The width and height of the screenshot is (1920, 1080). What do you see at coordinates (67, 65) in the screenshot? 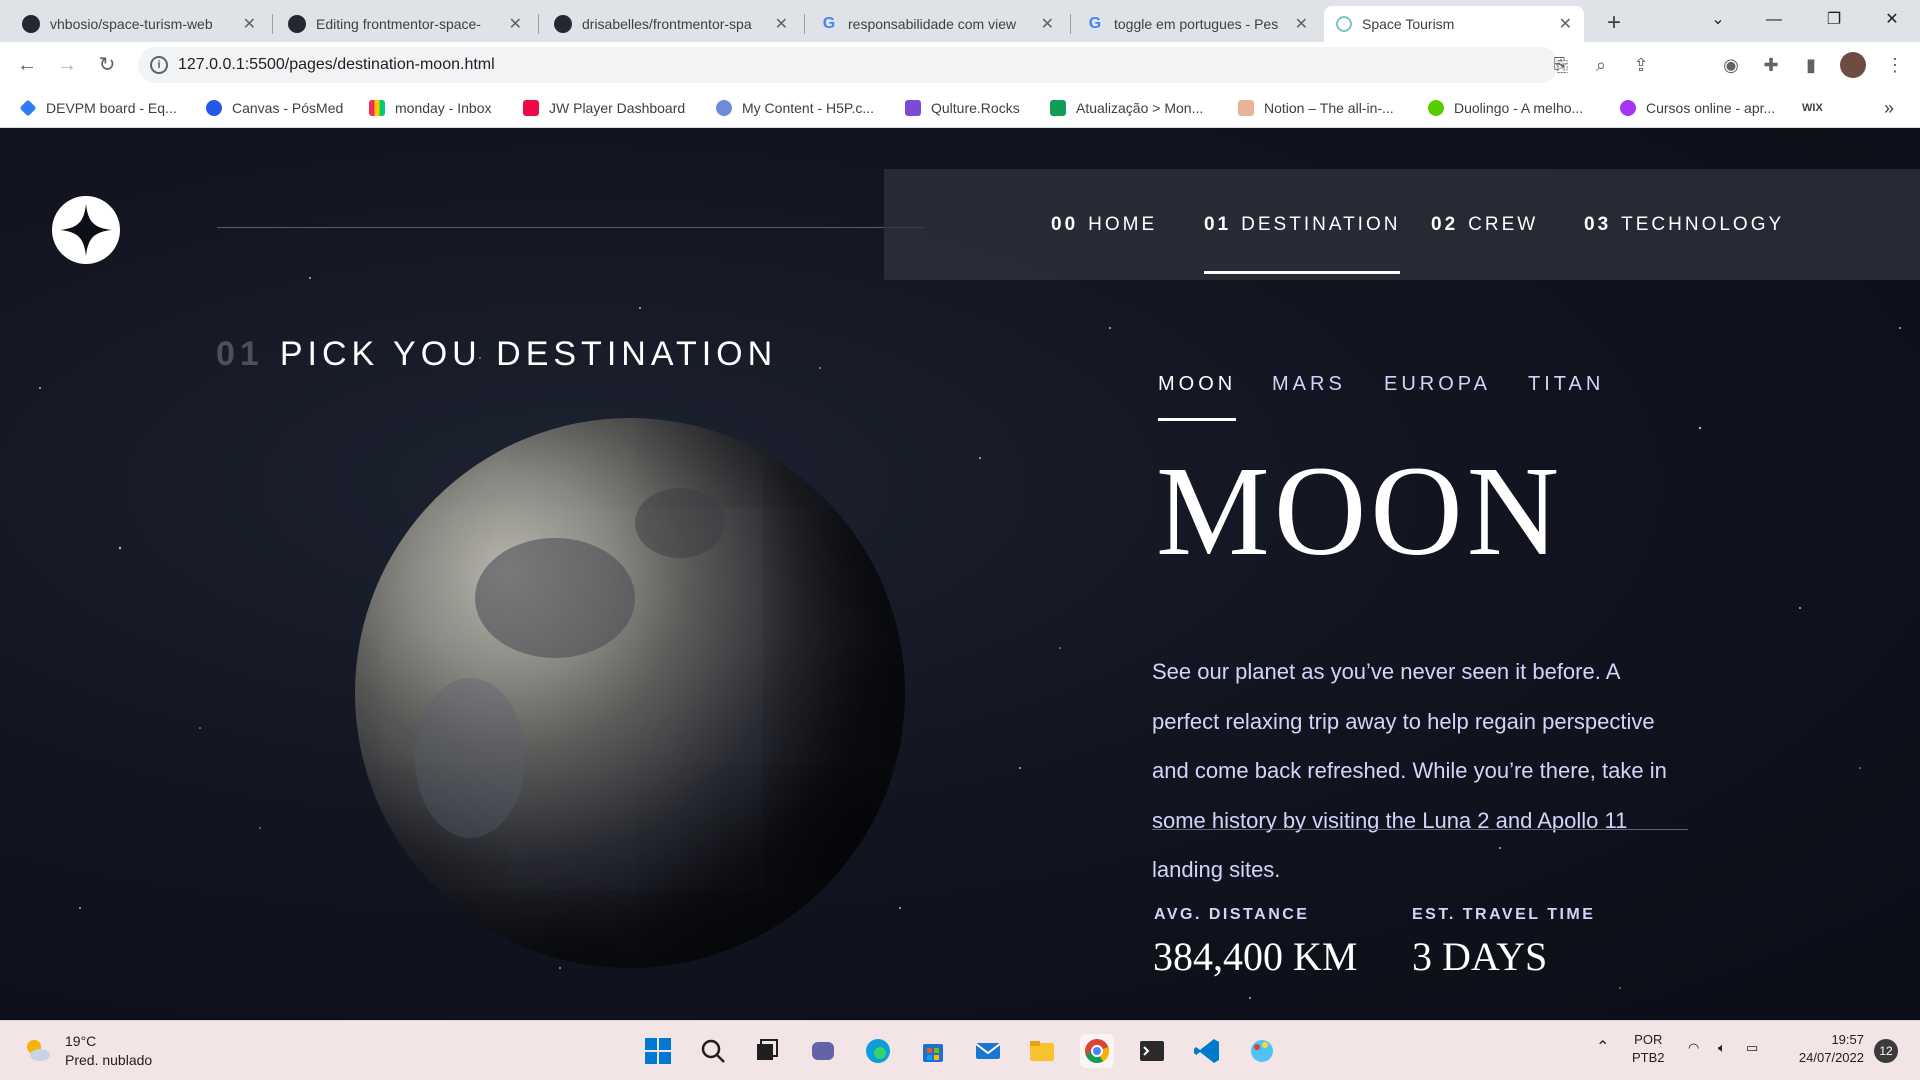
I see `forward-icon: →` at bounding box center [67, 65].